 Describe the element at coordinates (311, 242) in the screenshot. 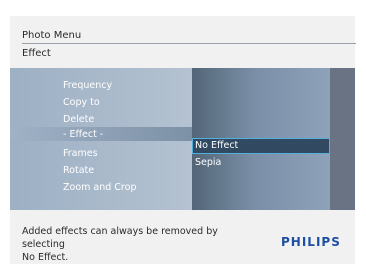

I see `philips-logo: PHILIPS` at that location.